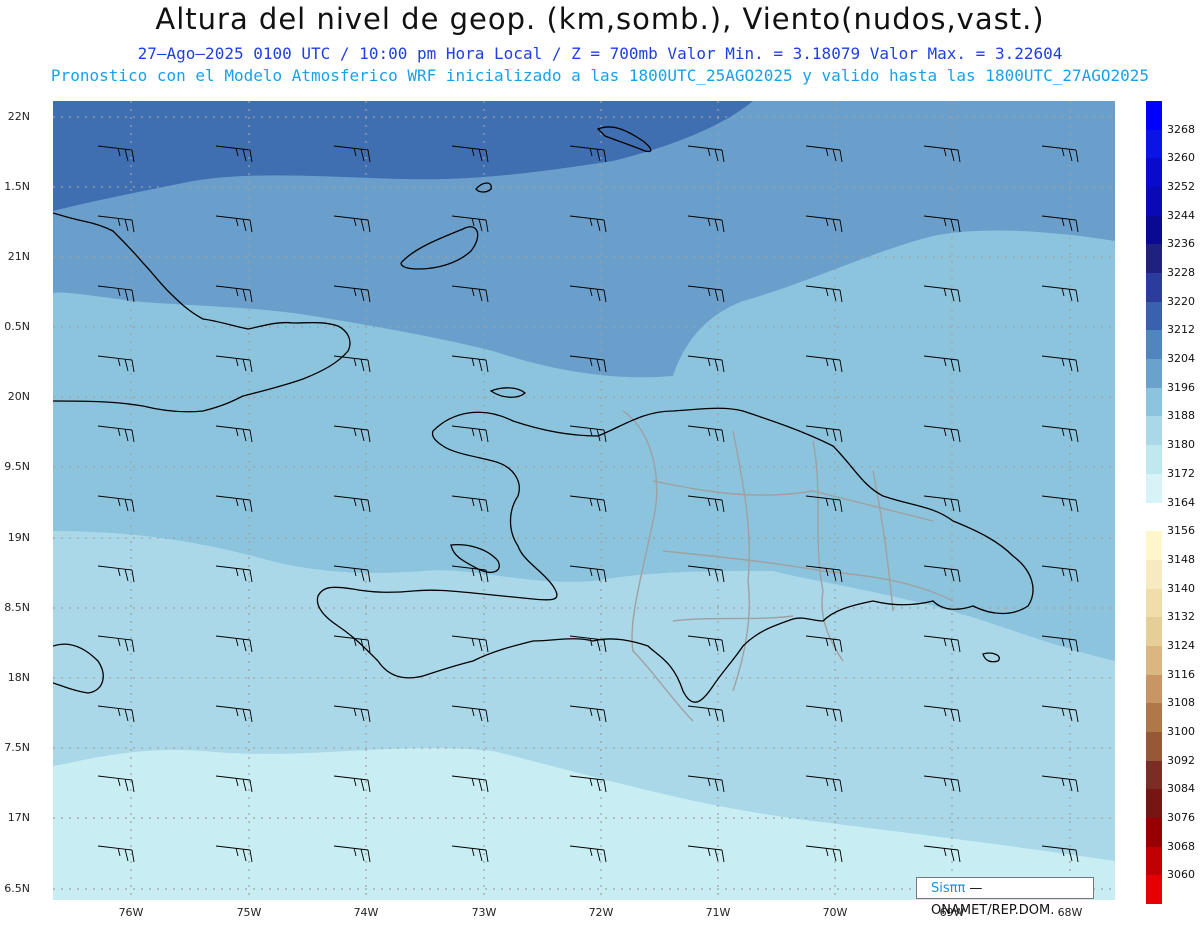 Image resolution: width=1200 pixels, height=927 pixels. I want to click on colorbar-label: 3148, so click(1181, 559).